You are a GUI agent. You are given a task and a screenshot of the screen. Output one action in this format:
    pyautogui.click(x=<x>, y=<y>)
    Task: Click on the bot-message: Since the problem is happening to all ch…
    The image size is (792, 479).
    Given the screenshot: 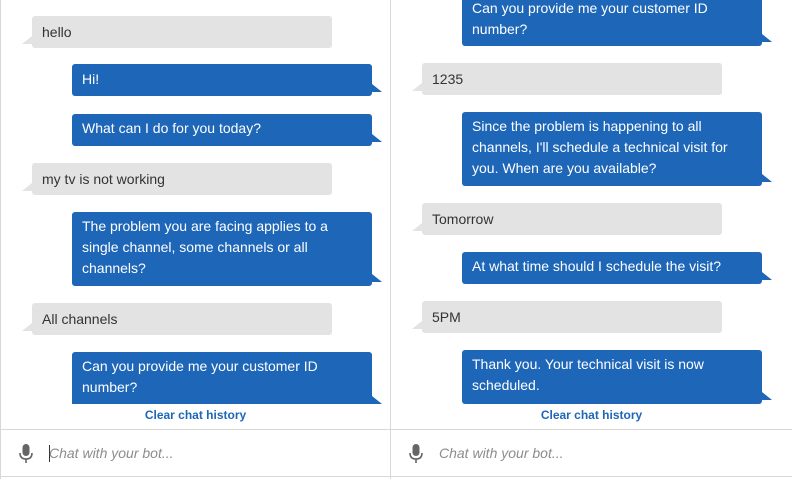 What is the action you would take?
    pyautogui.click(x=617, y=149)
    